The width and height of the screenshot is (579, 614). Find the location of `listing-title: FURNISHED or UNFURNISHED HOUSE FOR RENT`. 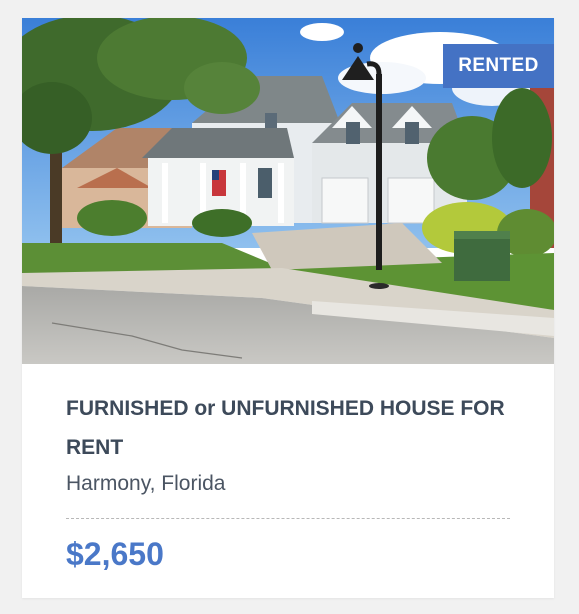

listing-title: FURNISHED or UNFURNISHED HOUSE FOR RENT is located at coordinates (296, 428).